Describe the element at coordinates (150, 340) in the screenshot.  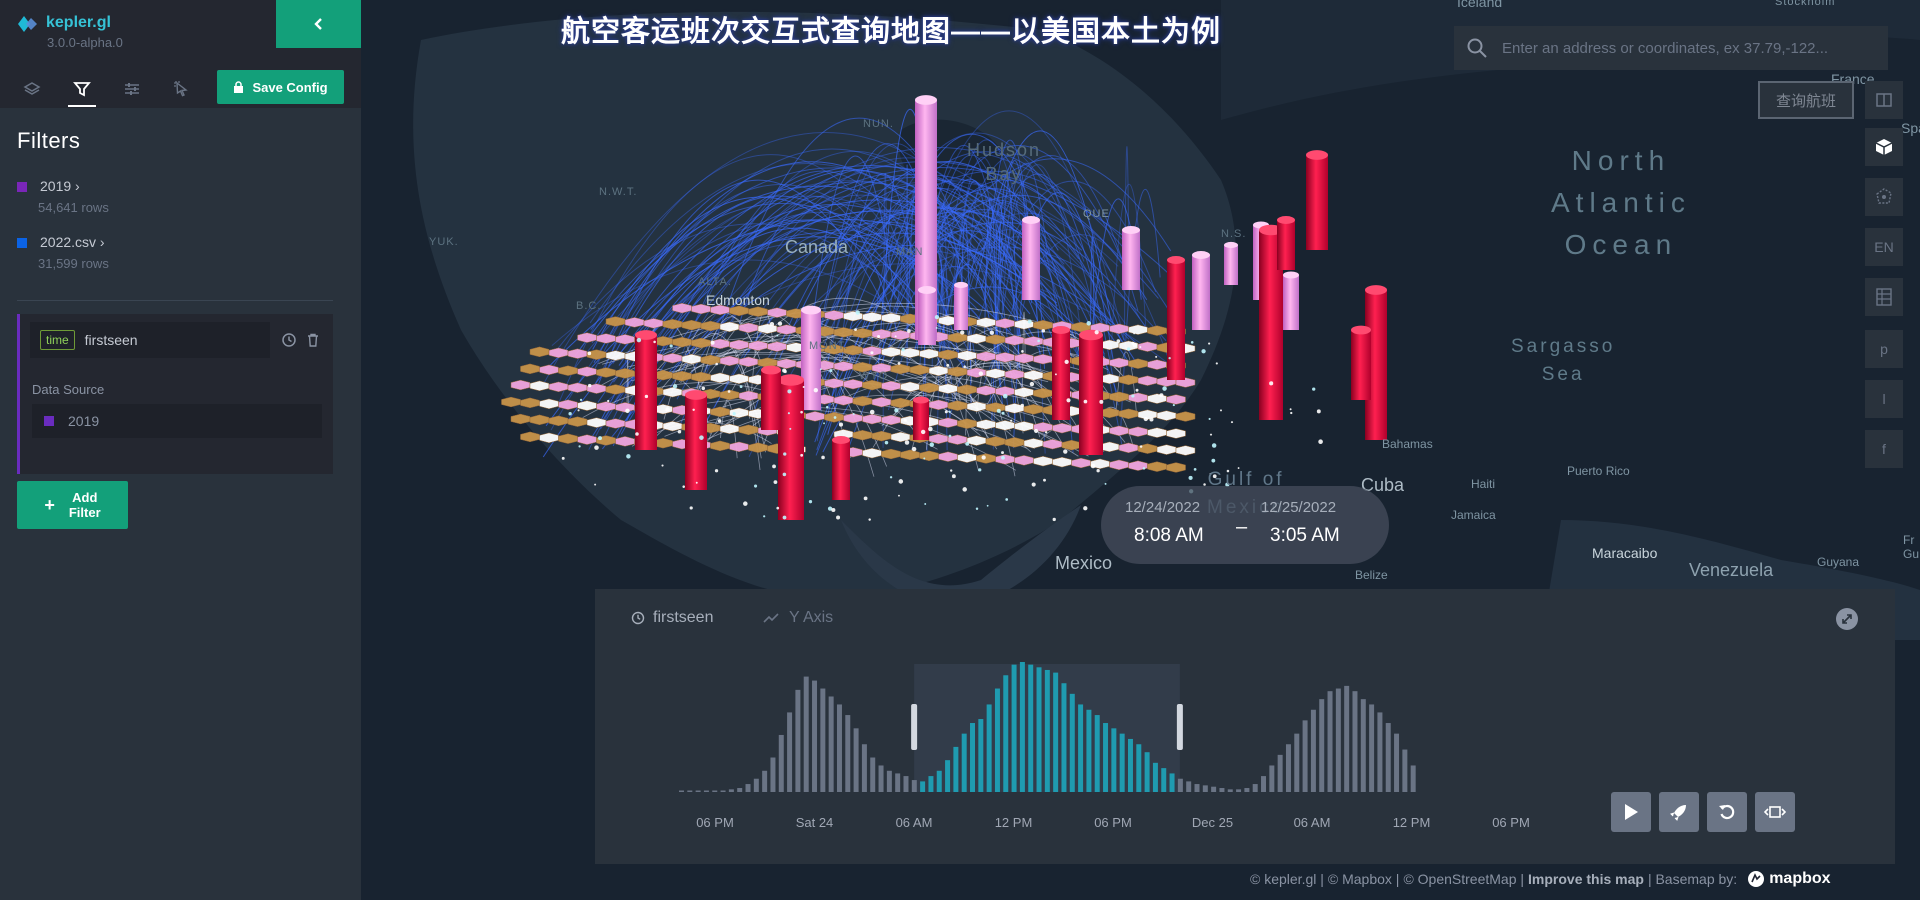
I see `filter-field-selector: time firstseen` at that location.